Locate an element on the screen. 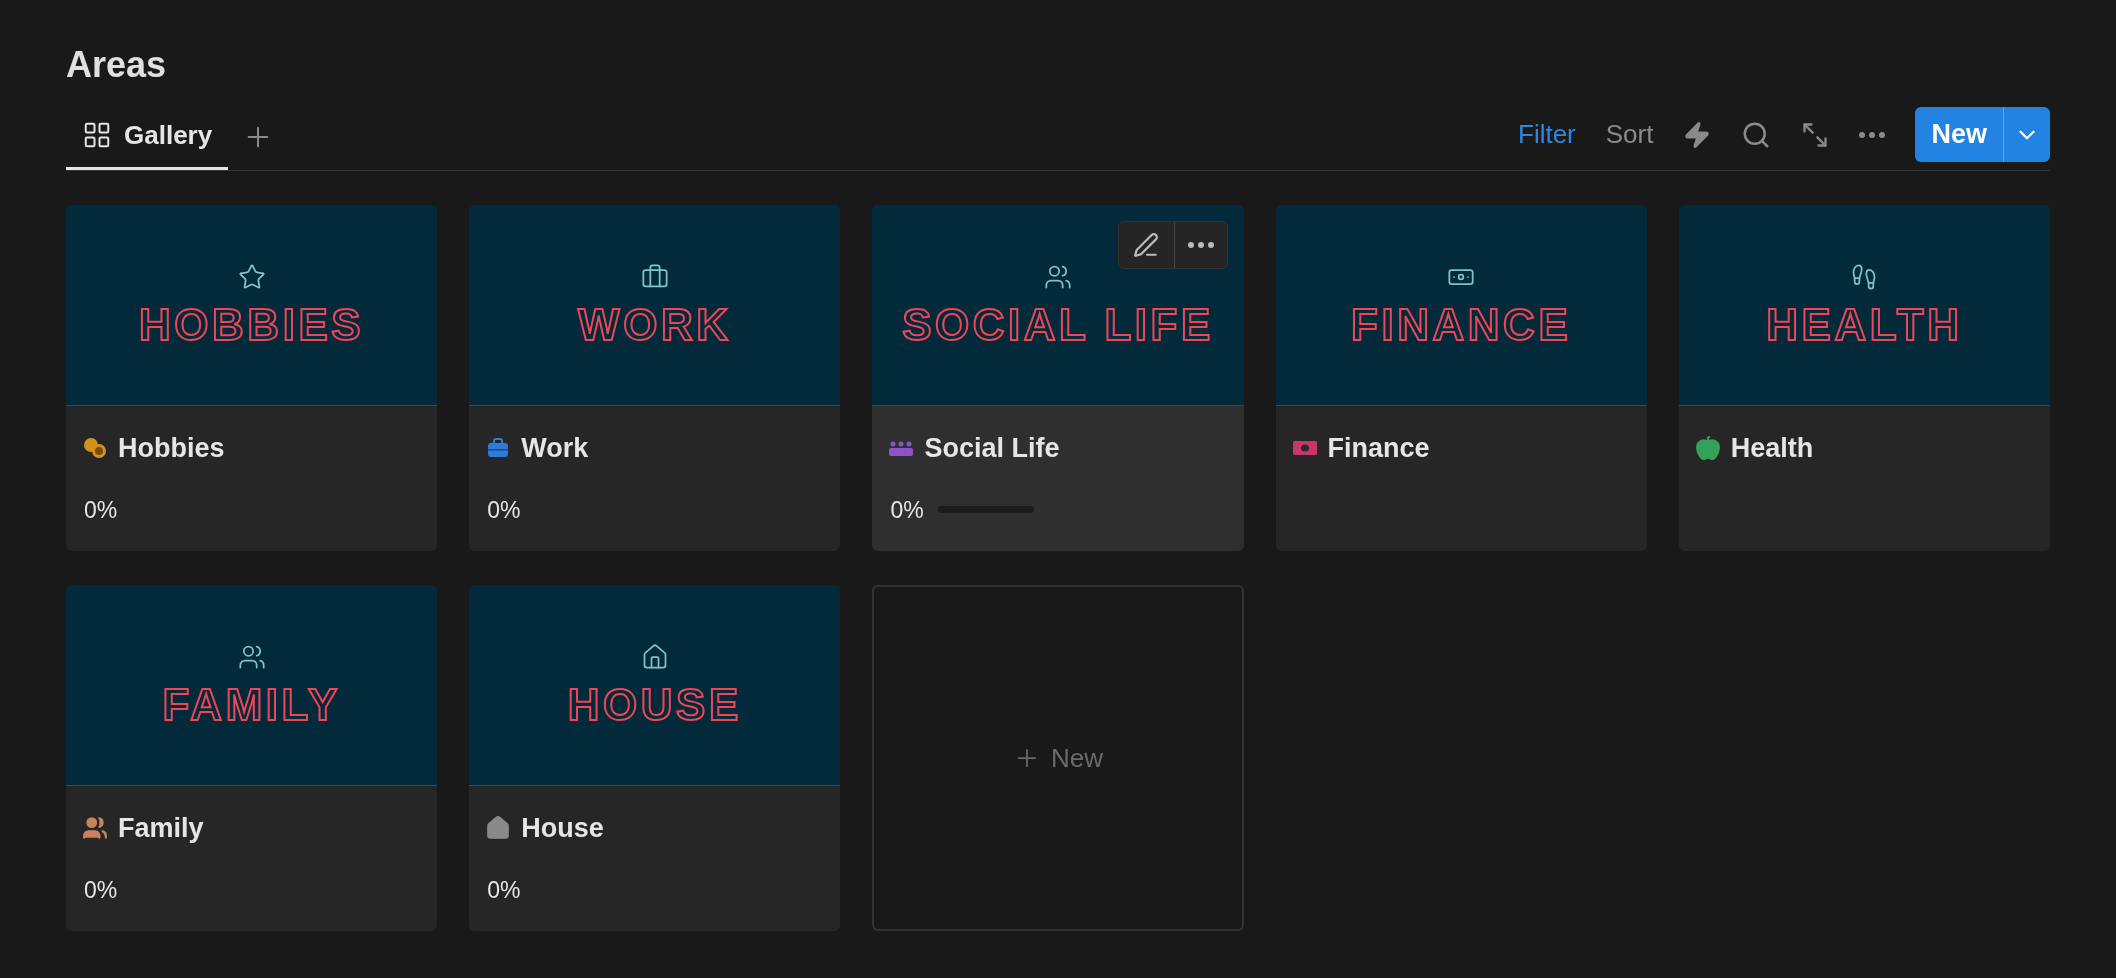 This screenshot has width=2116, height=978. cover-title: FINANCE is located at coordinates (1461, 325).